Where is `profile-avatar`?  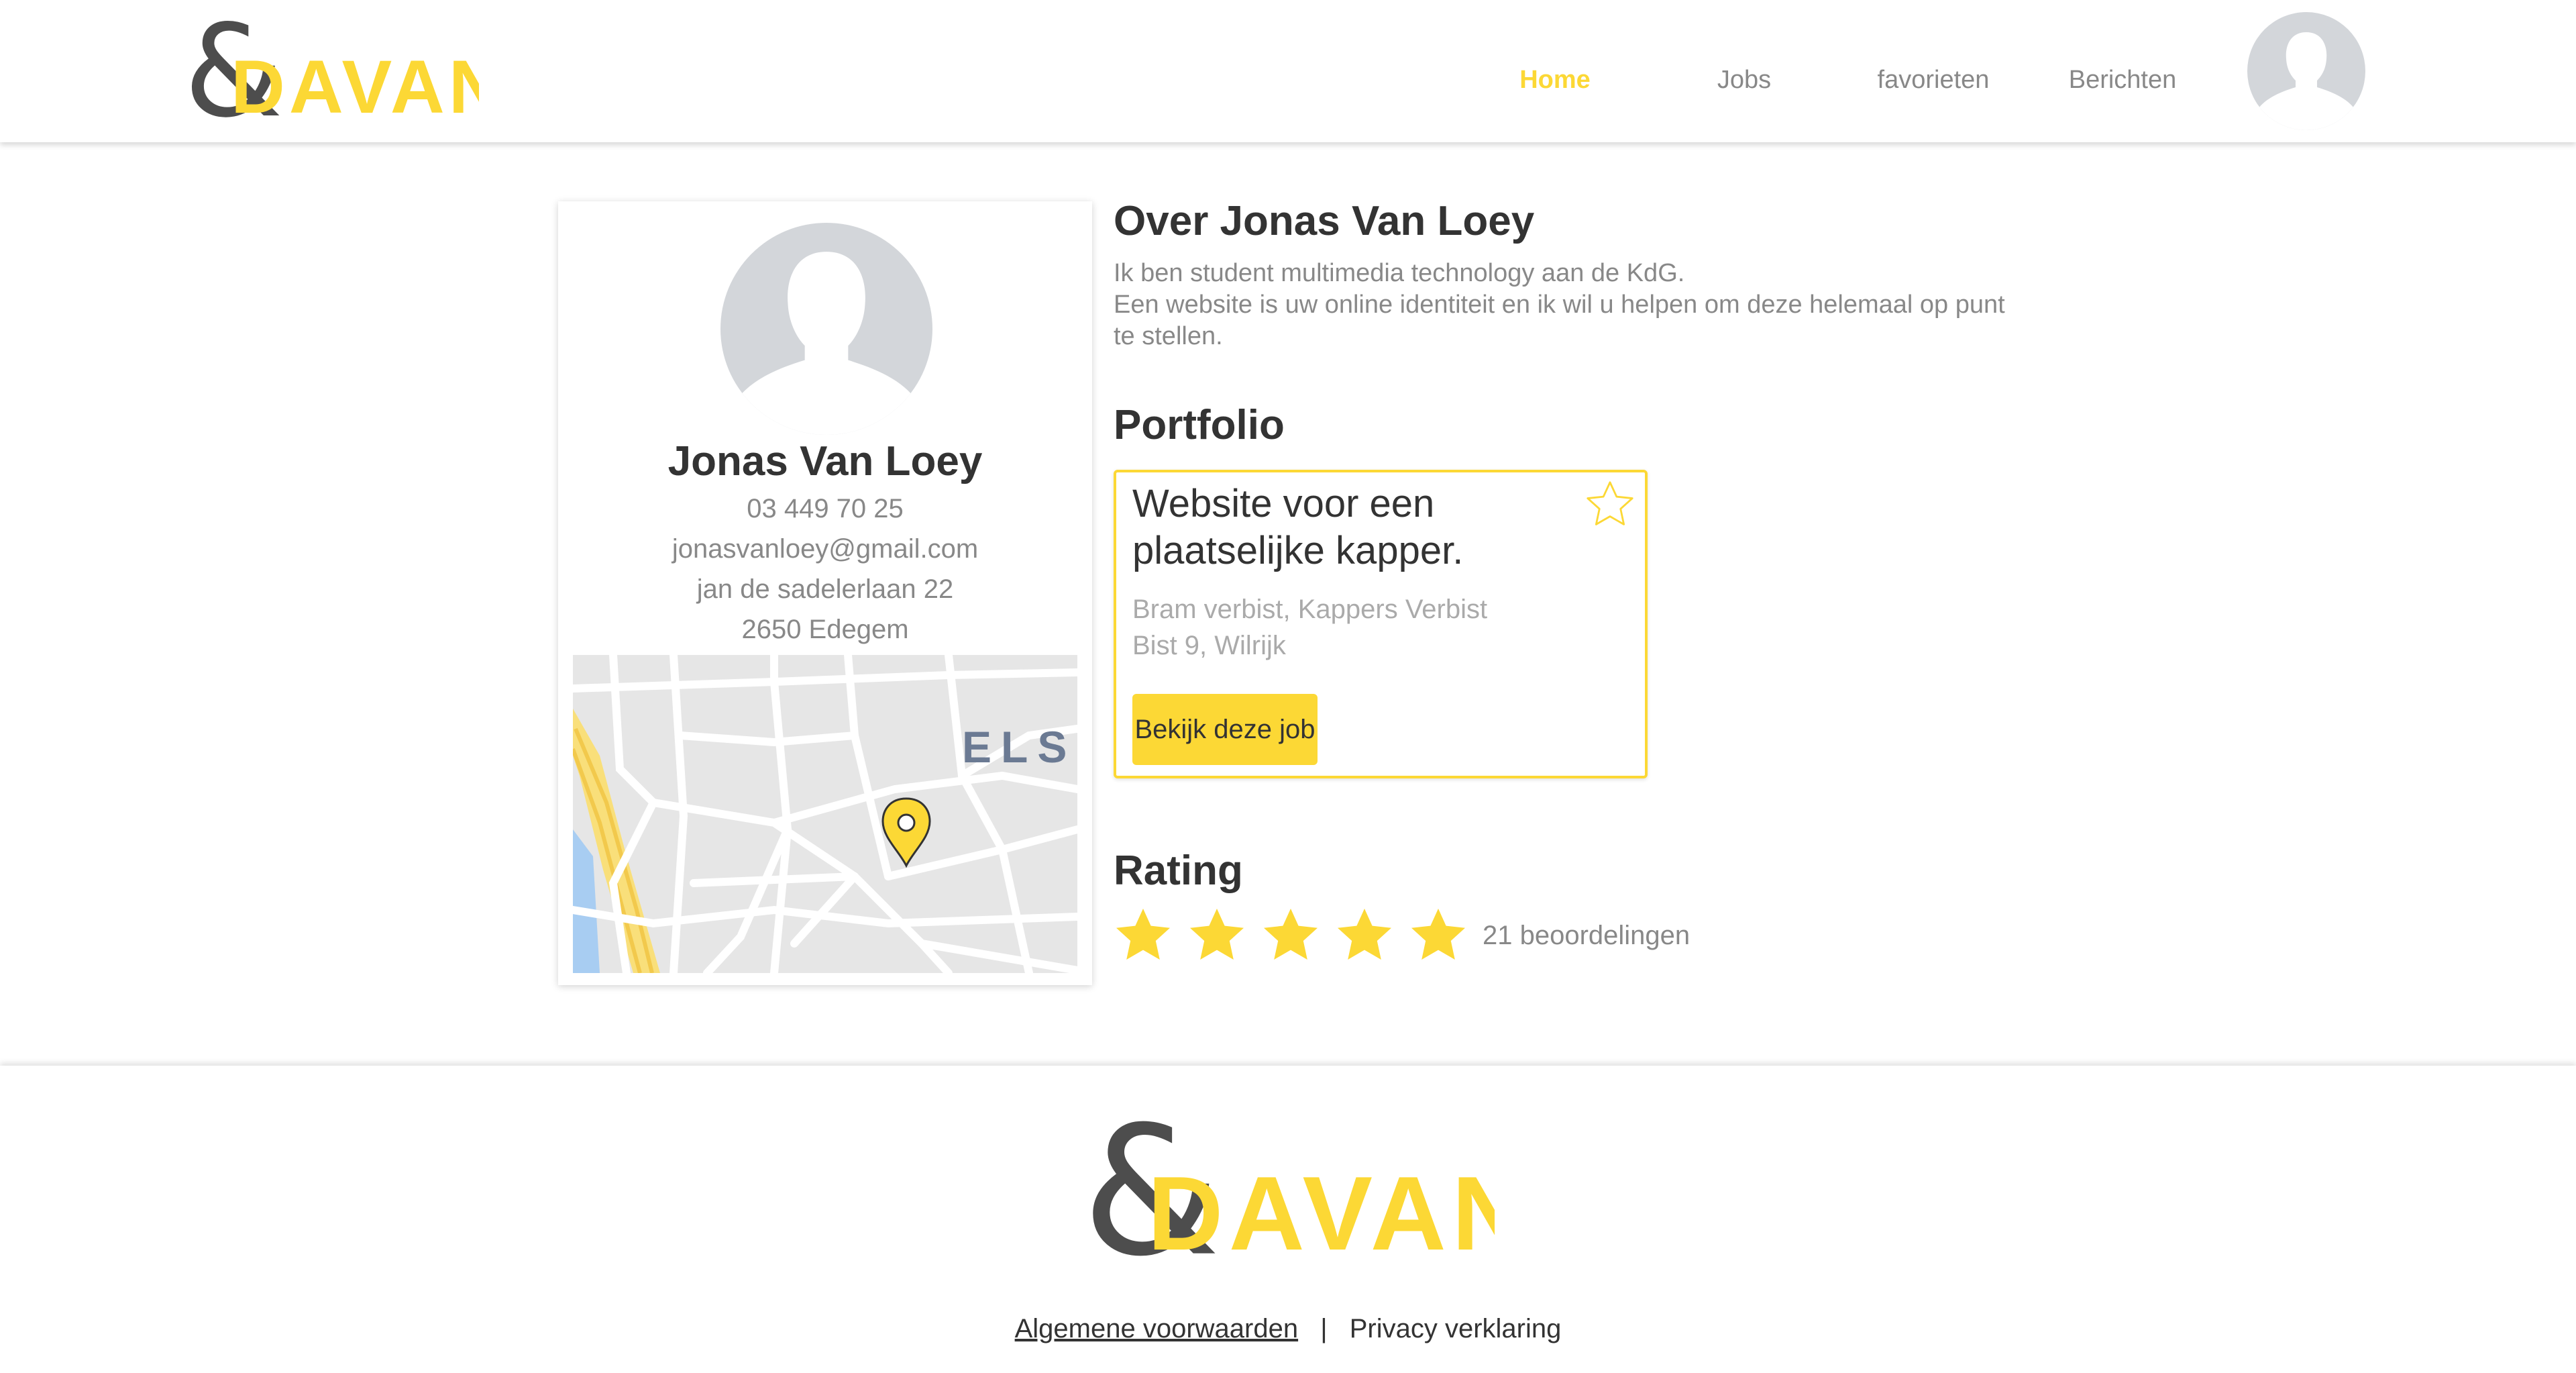 profile-avatar is located at coordinates (826, 329).